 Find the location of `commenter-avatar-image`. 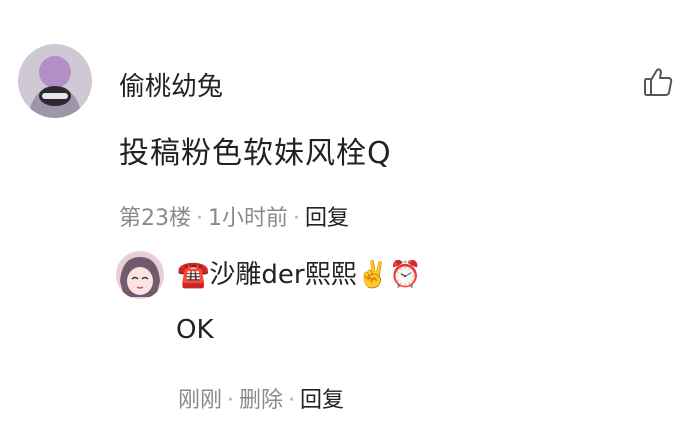

commenter-avatar-image is located at coordinates (55, 81).